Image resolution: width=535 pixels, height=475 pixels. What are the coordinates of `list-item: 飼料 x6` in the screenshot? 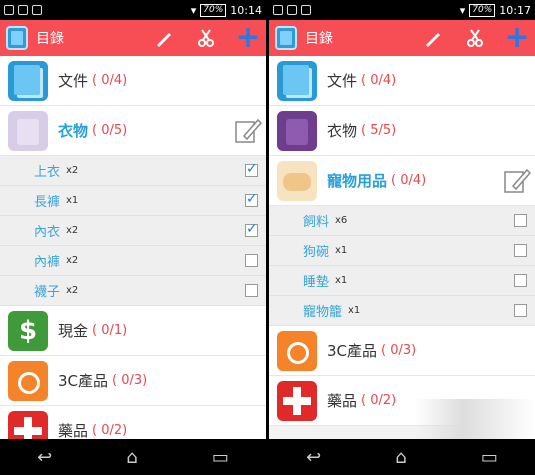 It's located at (402, 221).